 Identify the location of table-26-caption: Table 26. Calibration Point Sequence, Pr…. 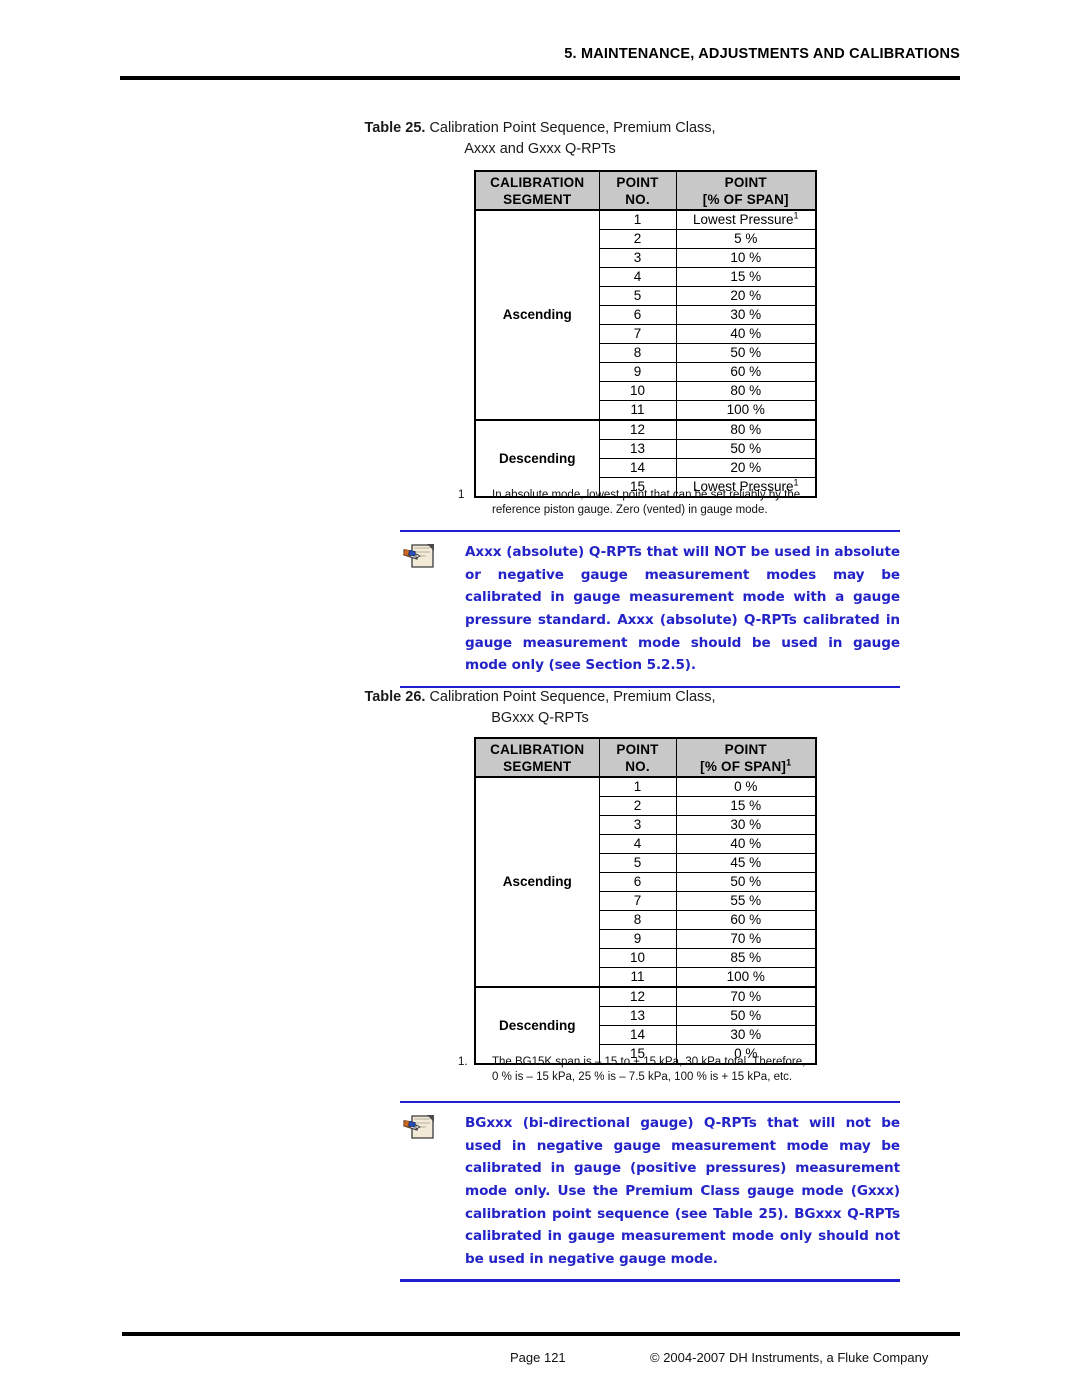
(540, 708).